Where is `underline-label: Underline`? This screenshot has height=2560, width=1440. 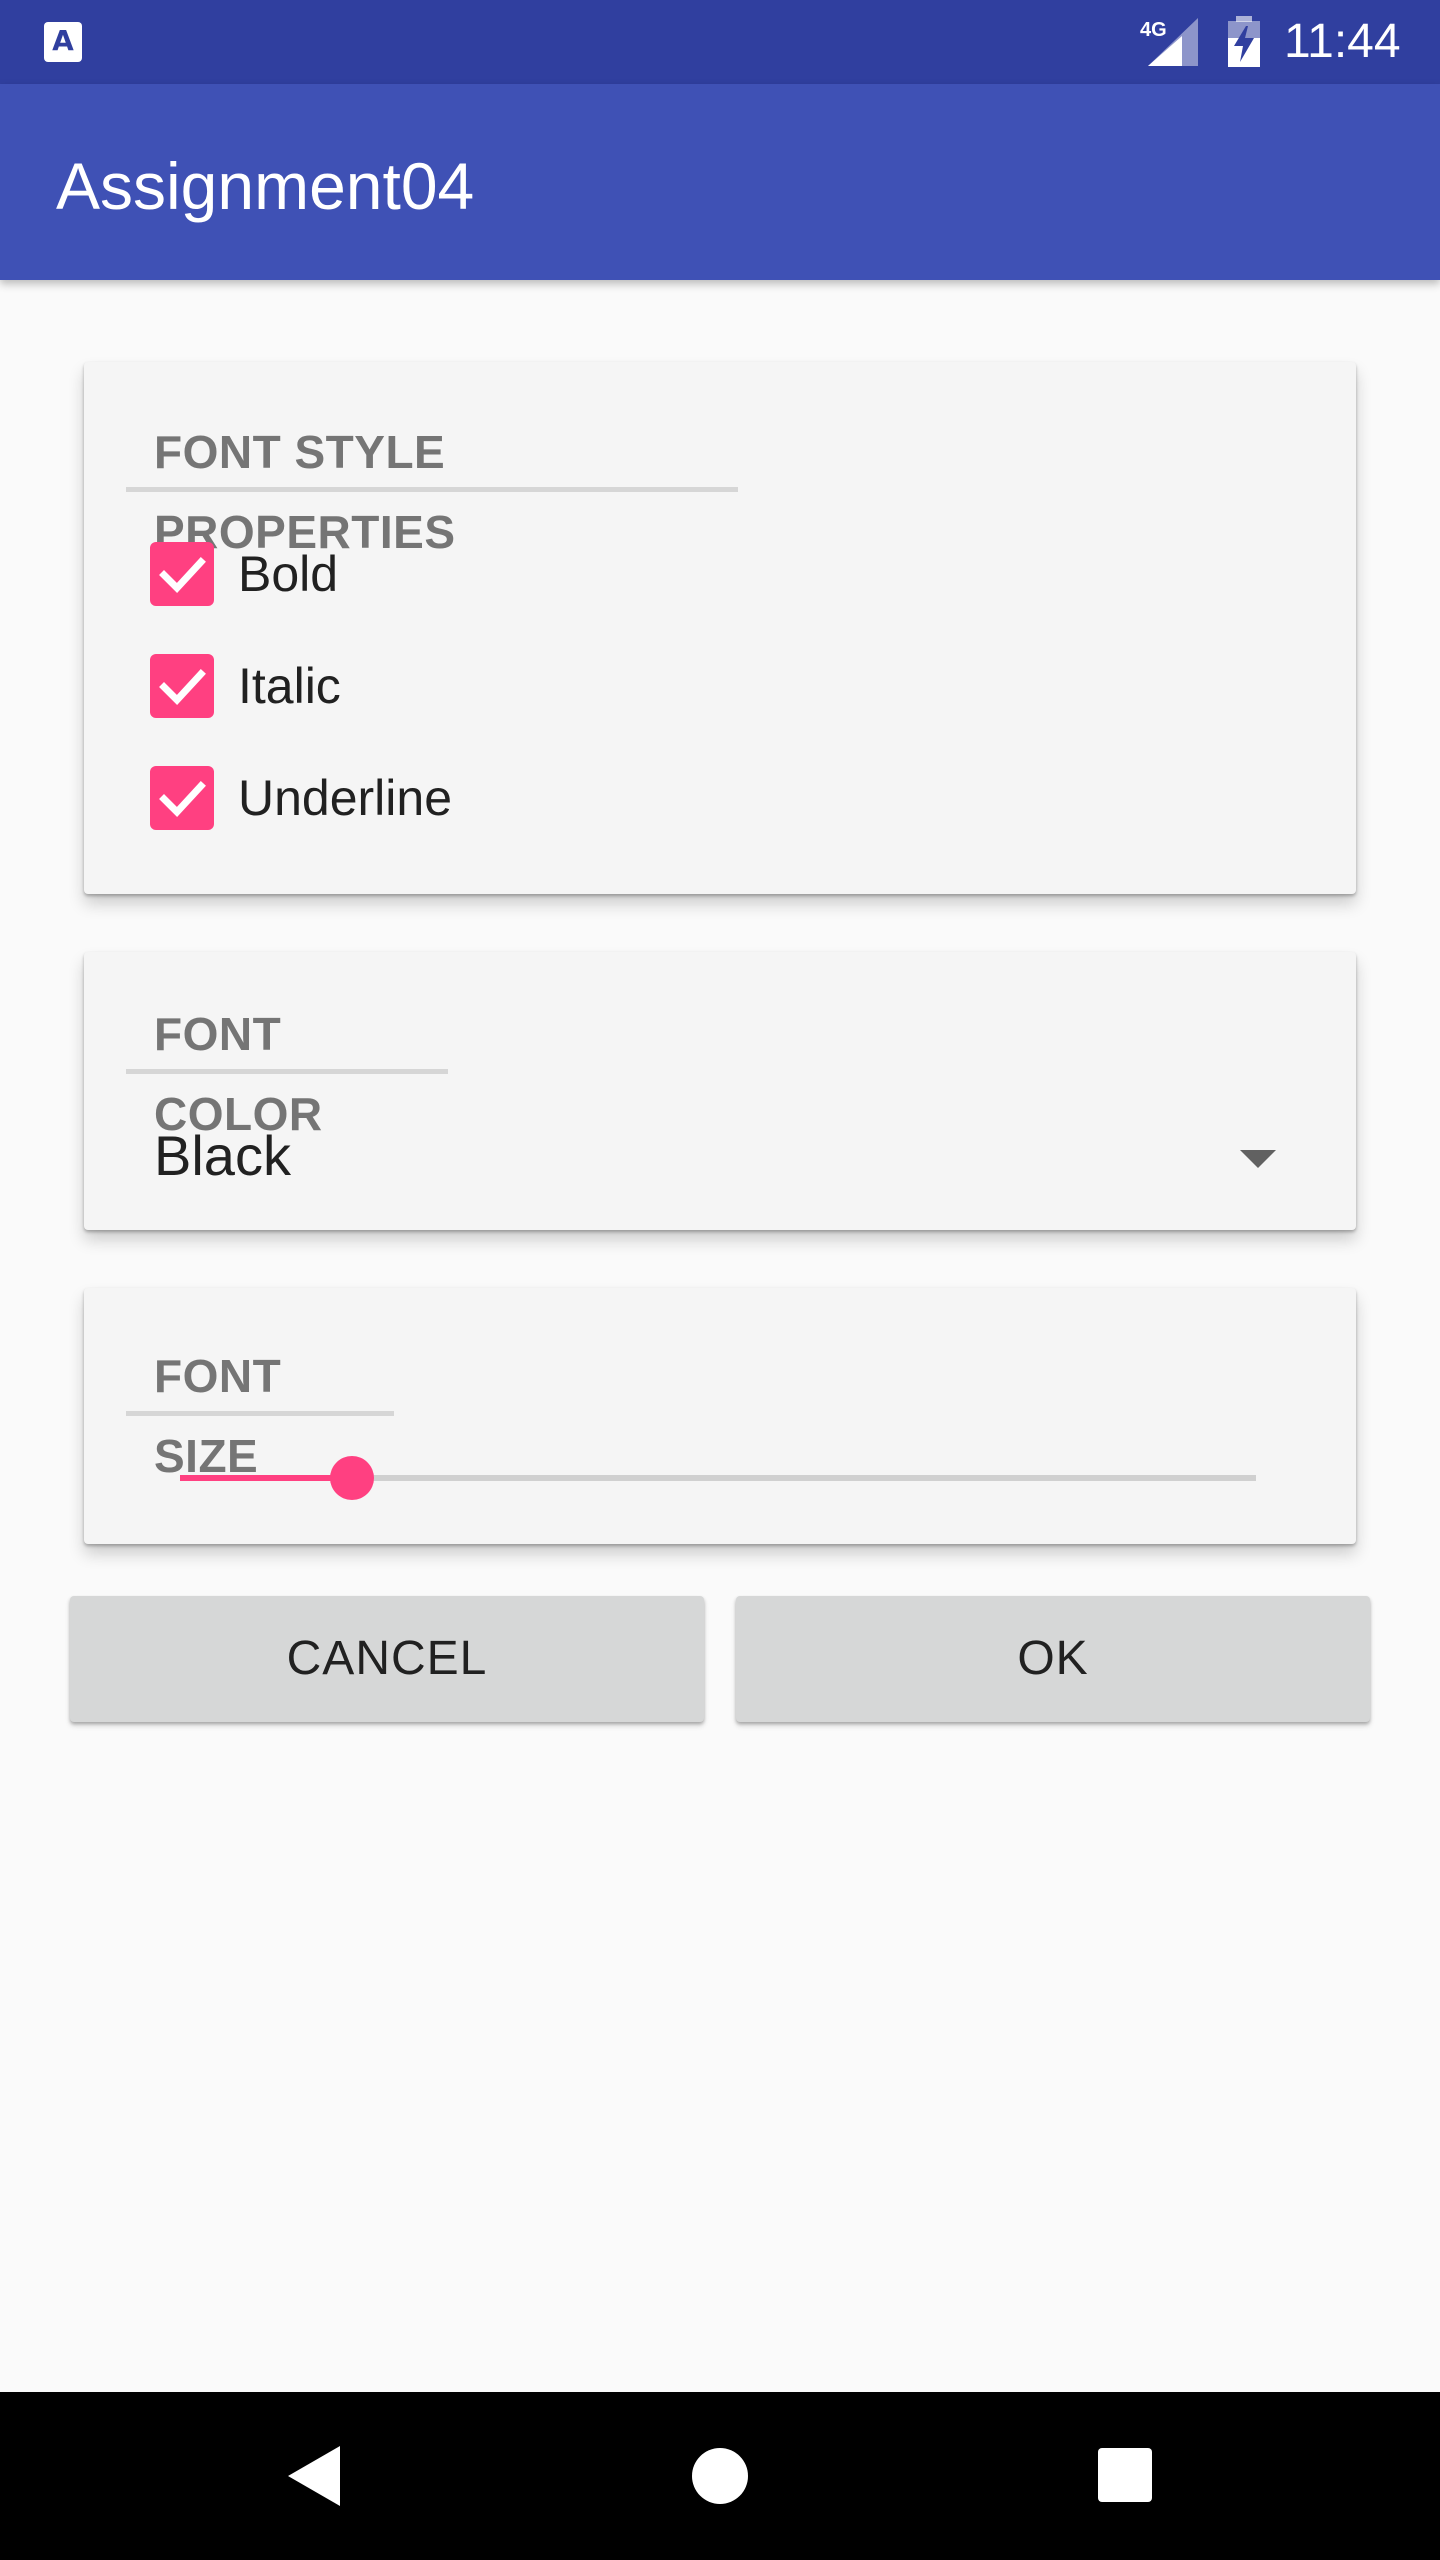 underline-label: Underline is located at coordinates (345, 798).